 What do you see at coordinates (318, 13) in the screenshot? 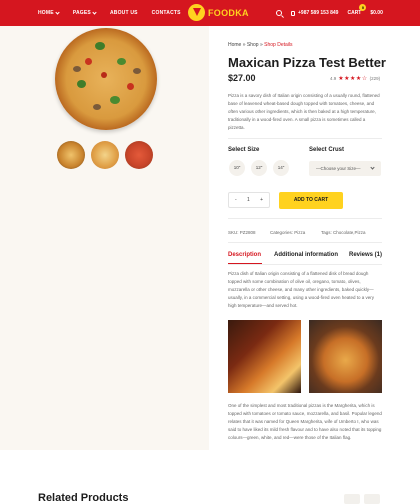
I see `phone-number: +987 589 153 849` at bounding box center [318, 13].